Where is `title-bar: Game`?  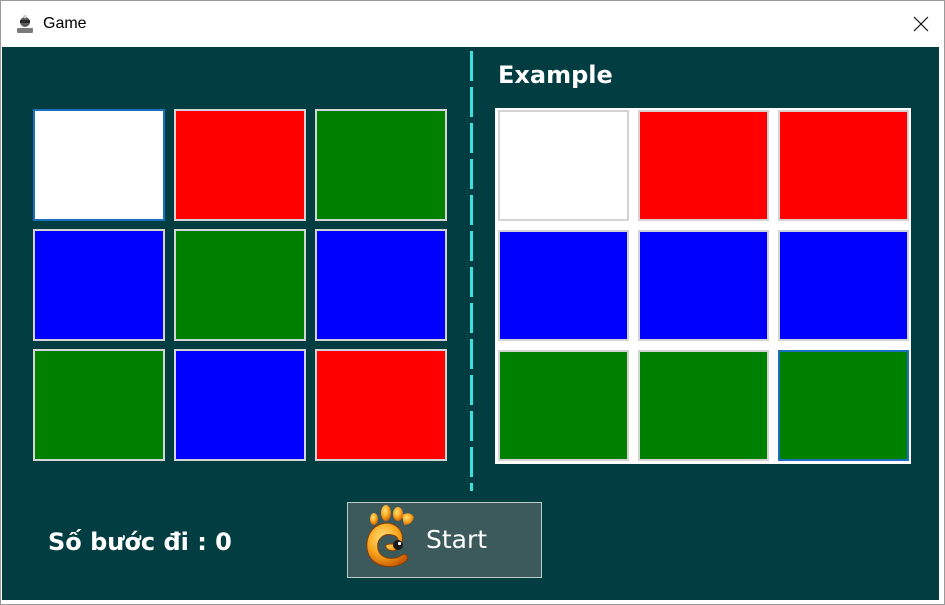
title-bar: Game is located at coordinates (472, 23).